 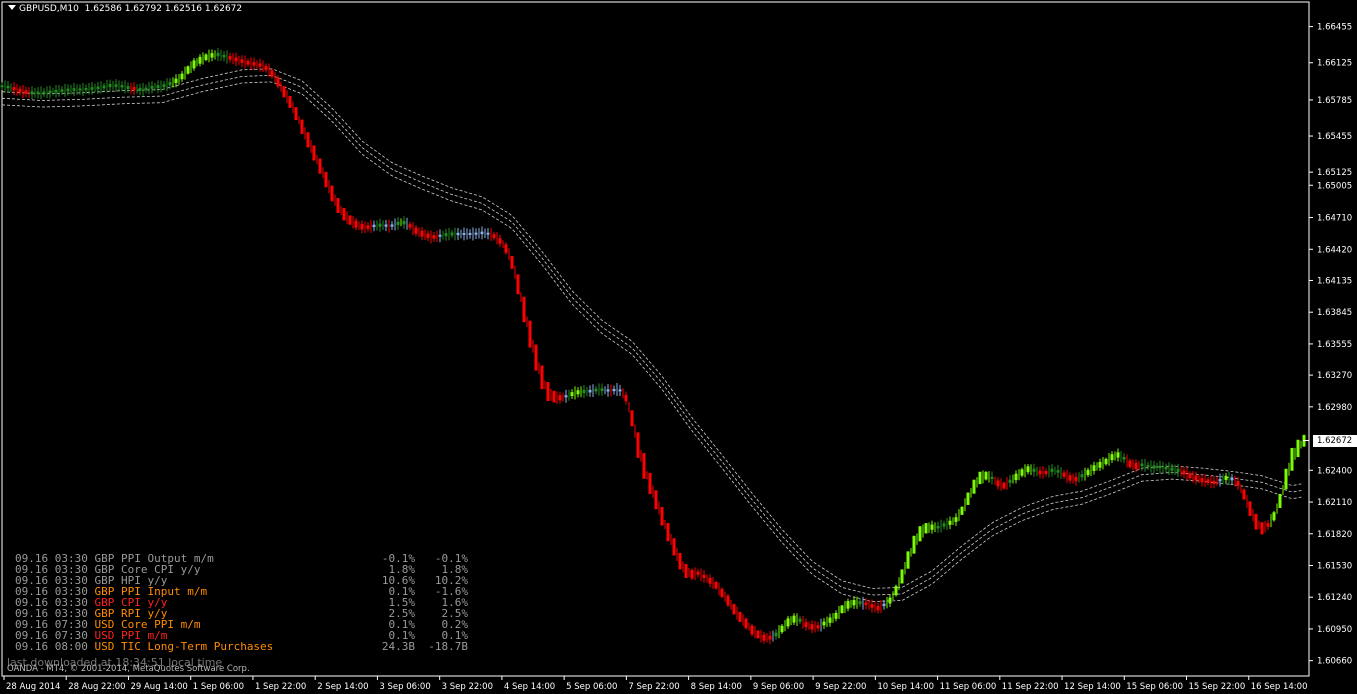 I want to click on x-tick-label: 28 Aug 22:00, so click(x=96, y=687).